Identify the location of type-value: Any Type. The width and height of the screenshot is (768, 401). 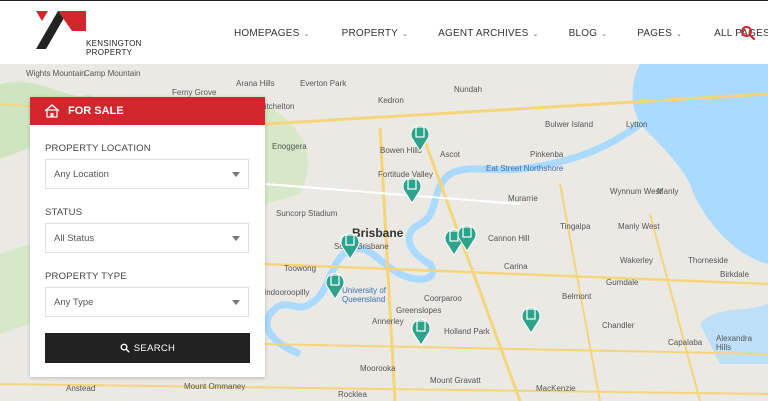
(74, 302).